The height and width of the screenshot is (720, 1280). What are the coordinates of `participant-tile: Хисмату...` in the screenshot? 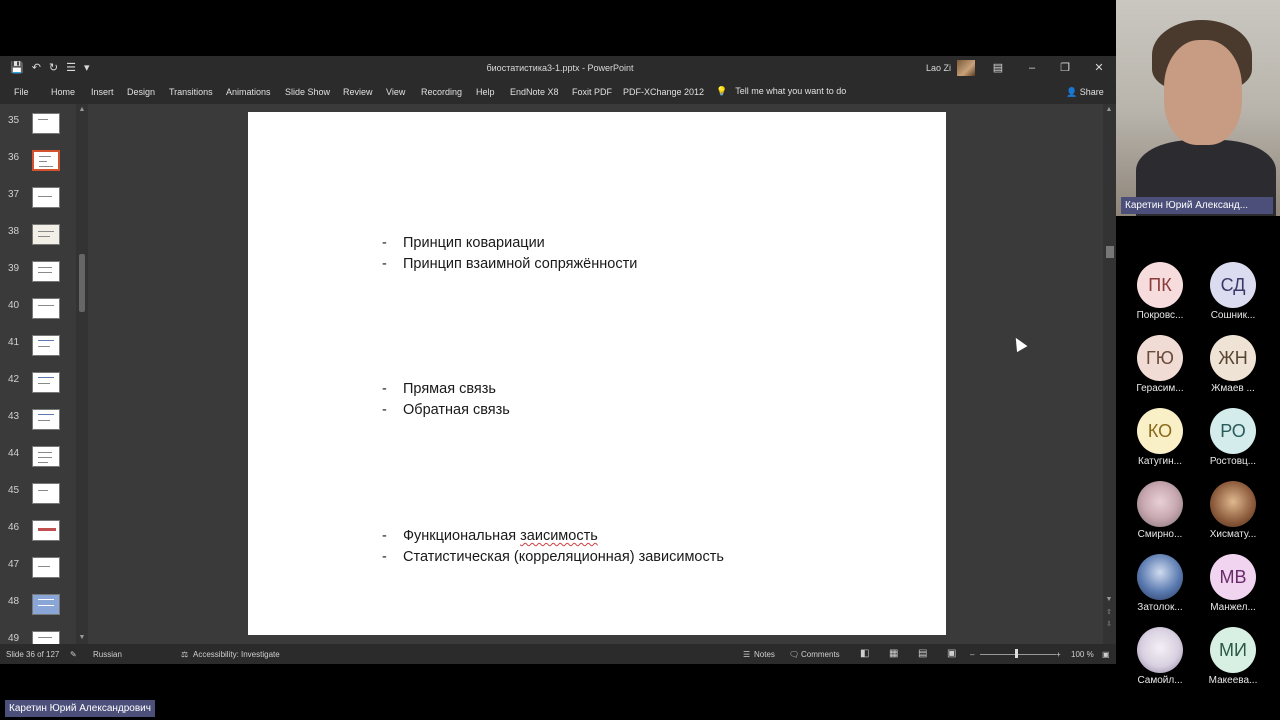 It's located at (1233, 514).